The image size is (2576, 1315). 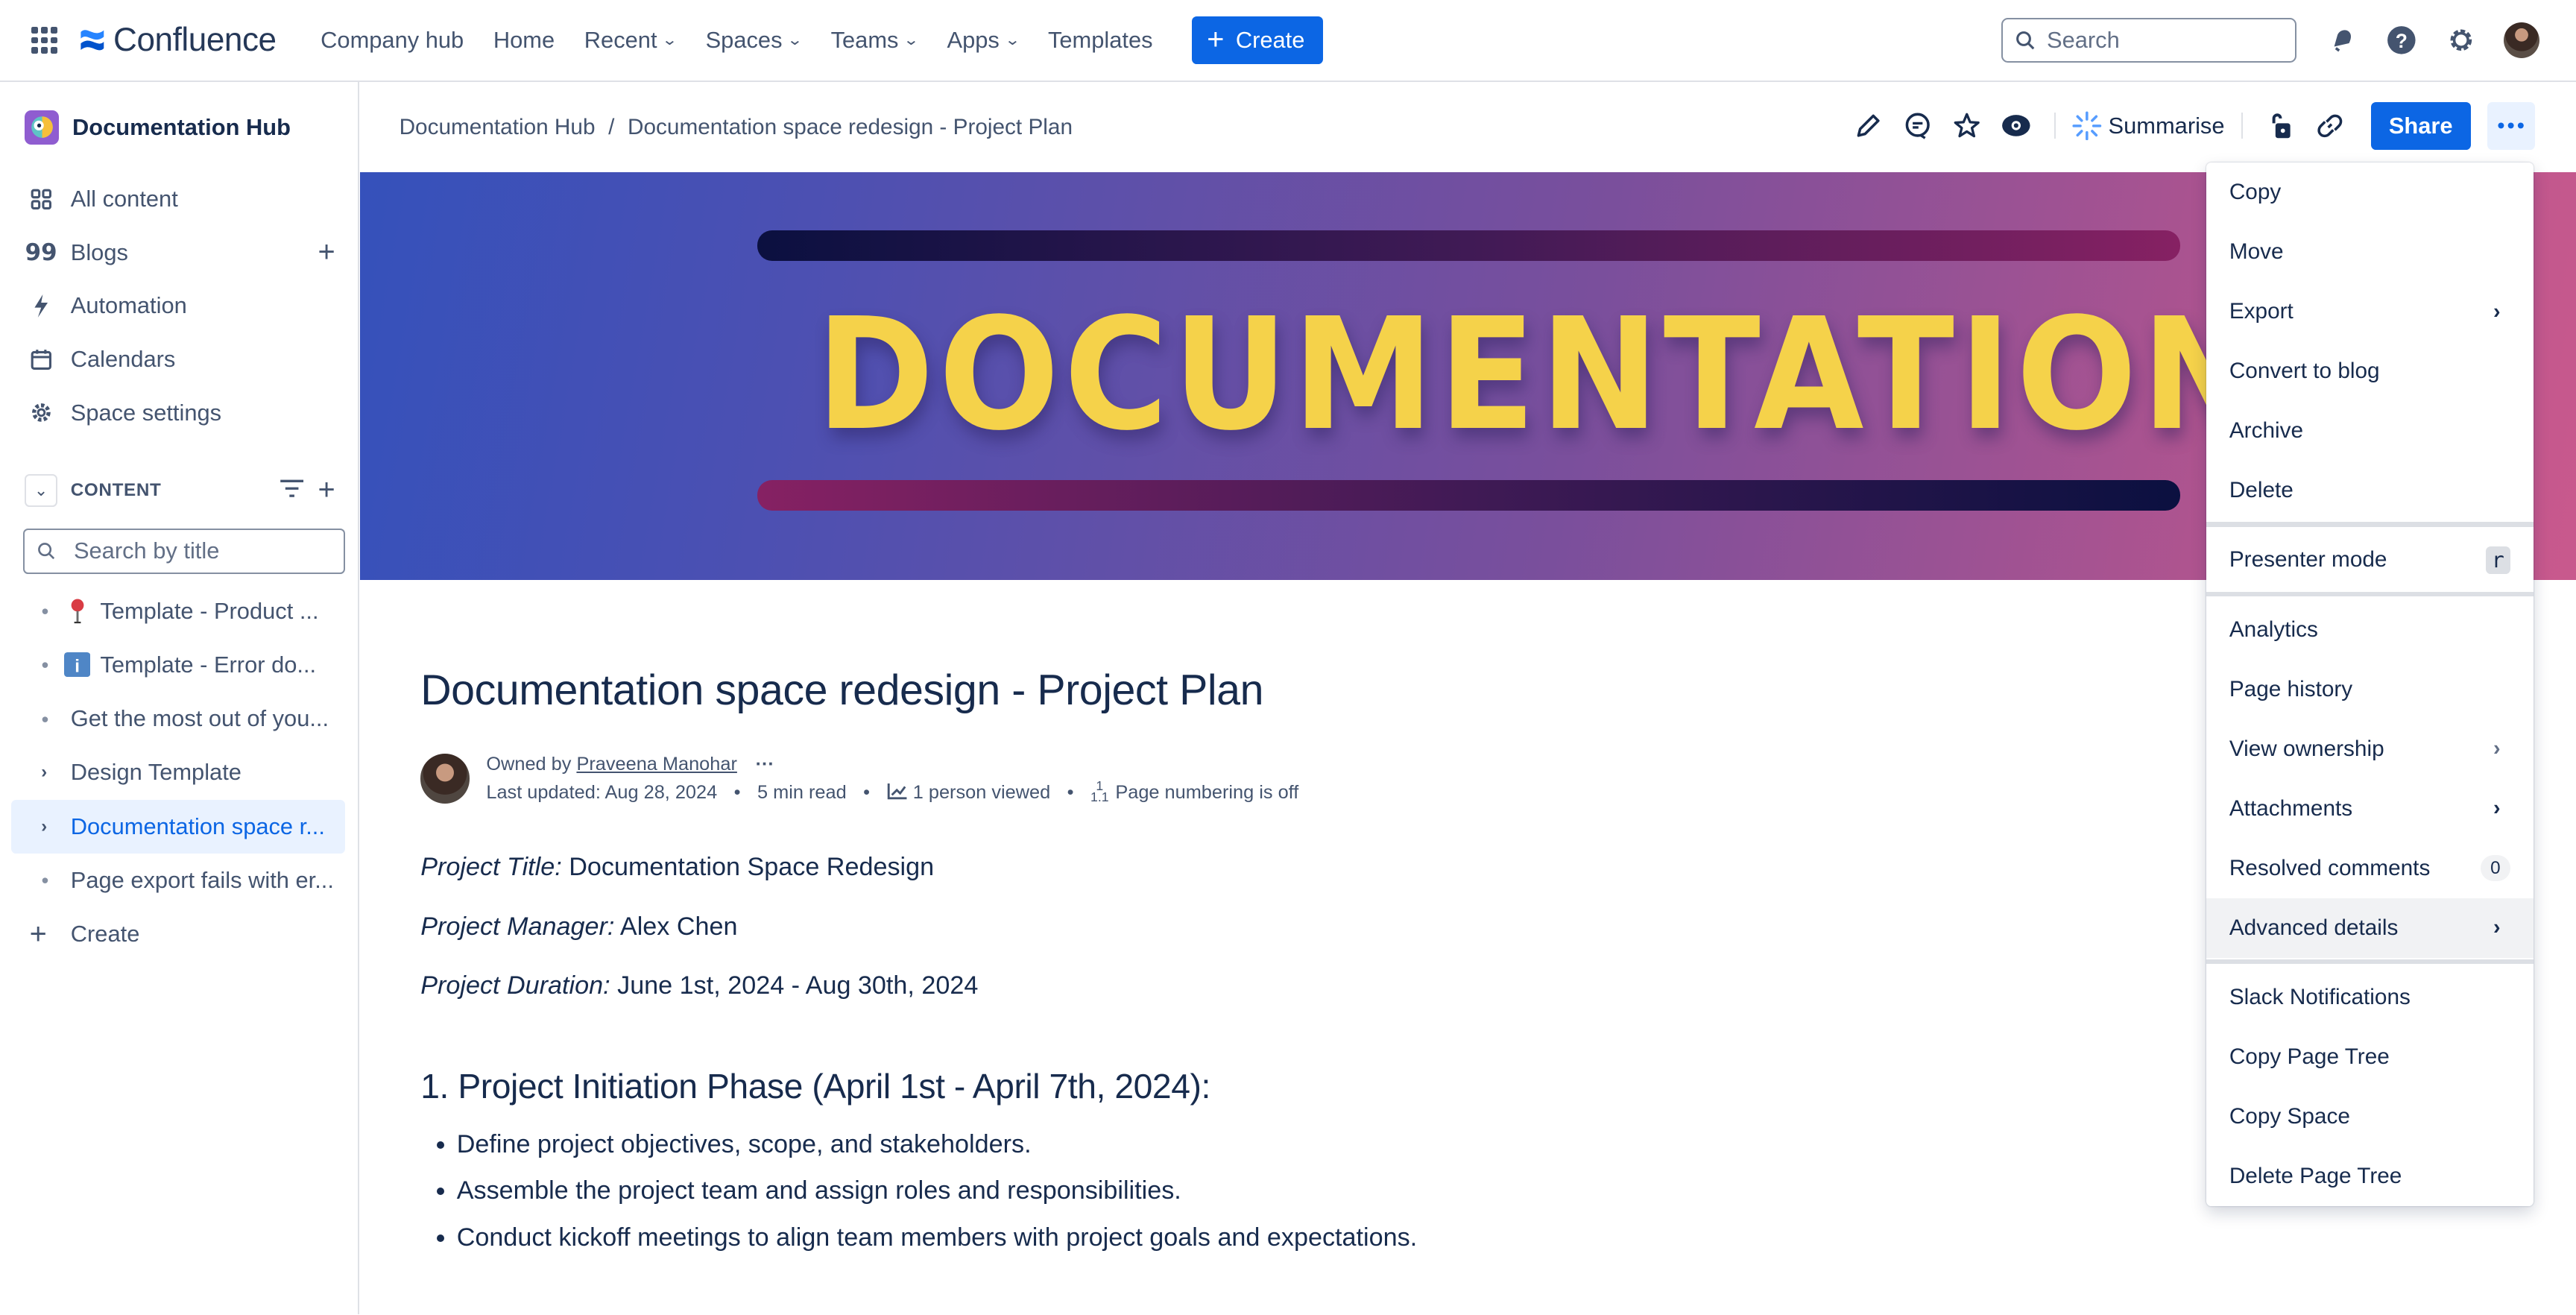 I want to click on sidebar-item-label: Calendars, so click(x=123, y=360).